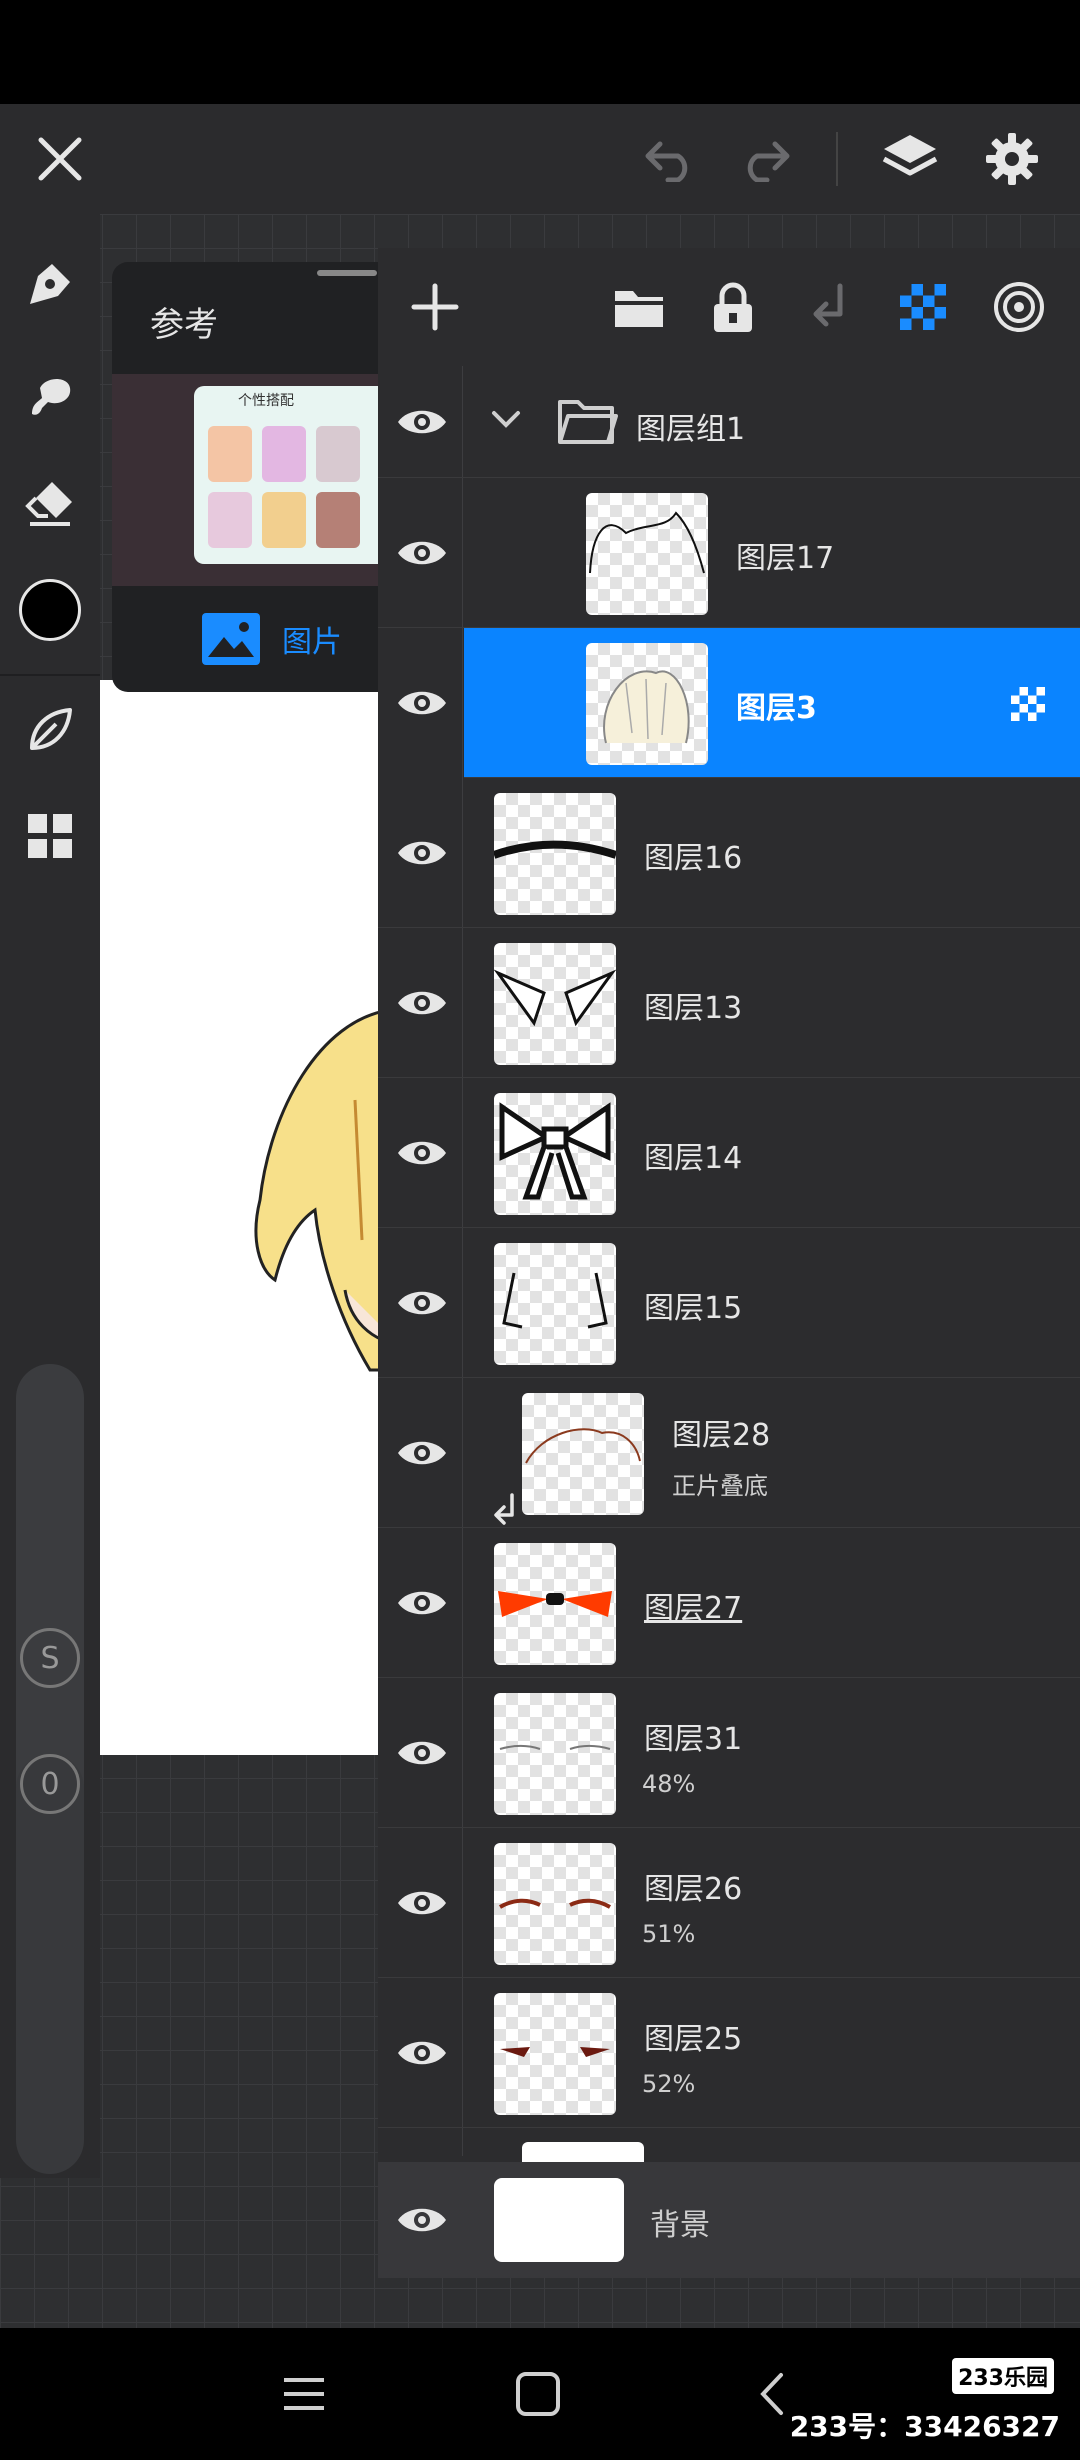 Image resolution: width=1080 pixels, height=2460 pixels. Describe the element at coordinates (50, 1964) in the screenshot. I see `opacity-slider: 0` at that location.